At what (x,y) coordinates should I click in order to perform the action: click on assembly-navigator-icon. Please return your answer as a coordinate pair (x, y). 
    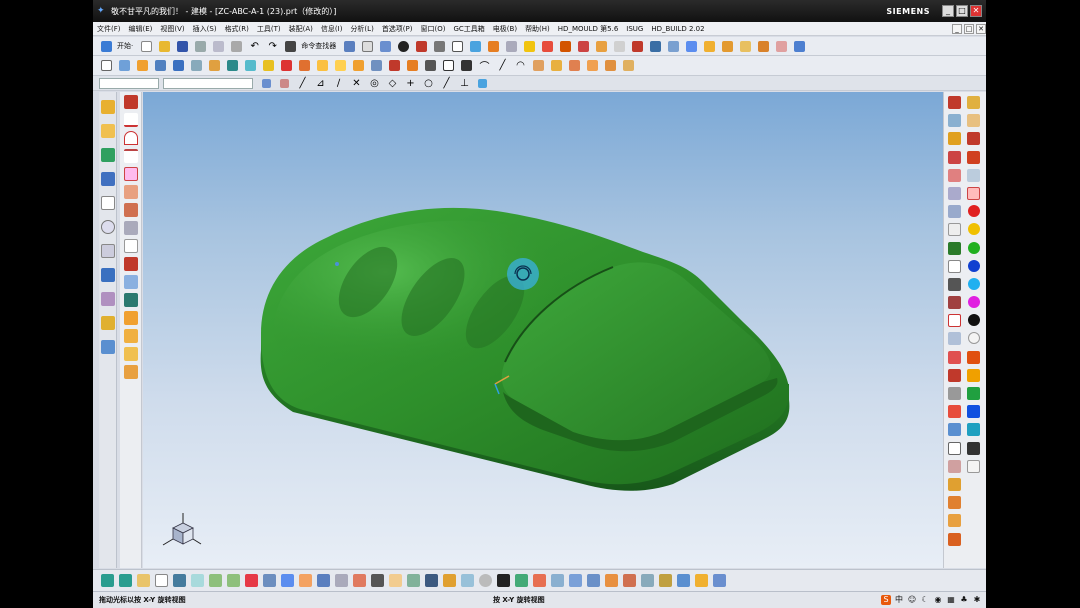
    Looking at the image, I should click on (108, 107).